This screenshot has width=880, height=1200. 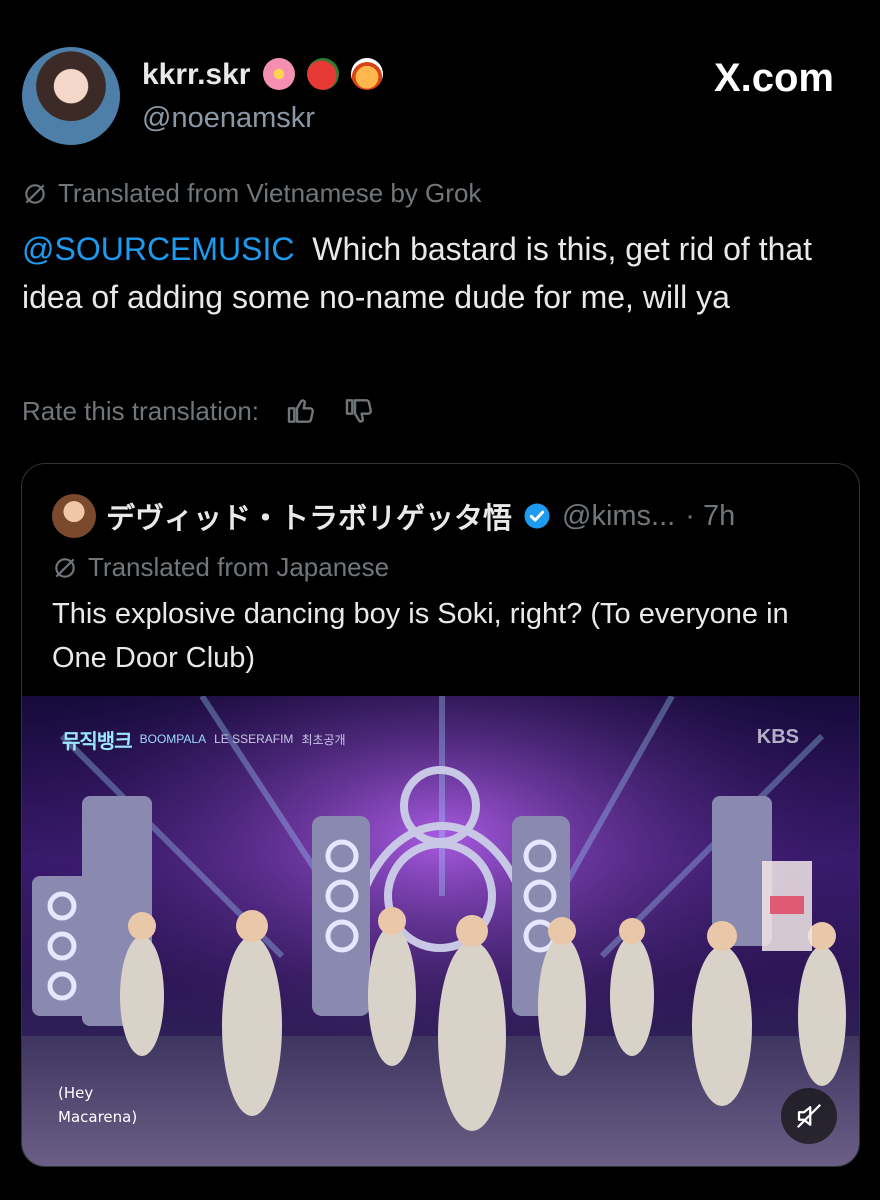 I want to click on banner-artist: LE SSERAFIM, so click(x=254, y=739).